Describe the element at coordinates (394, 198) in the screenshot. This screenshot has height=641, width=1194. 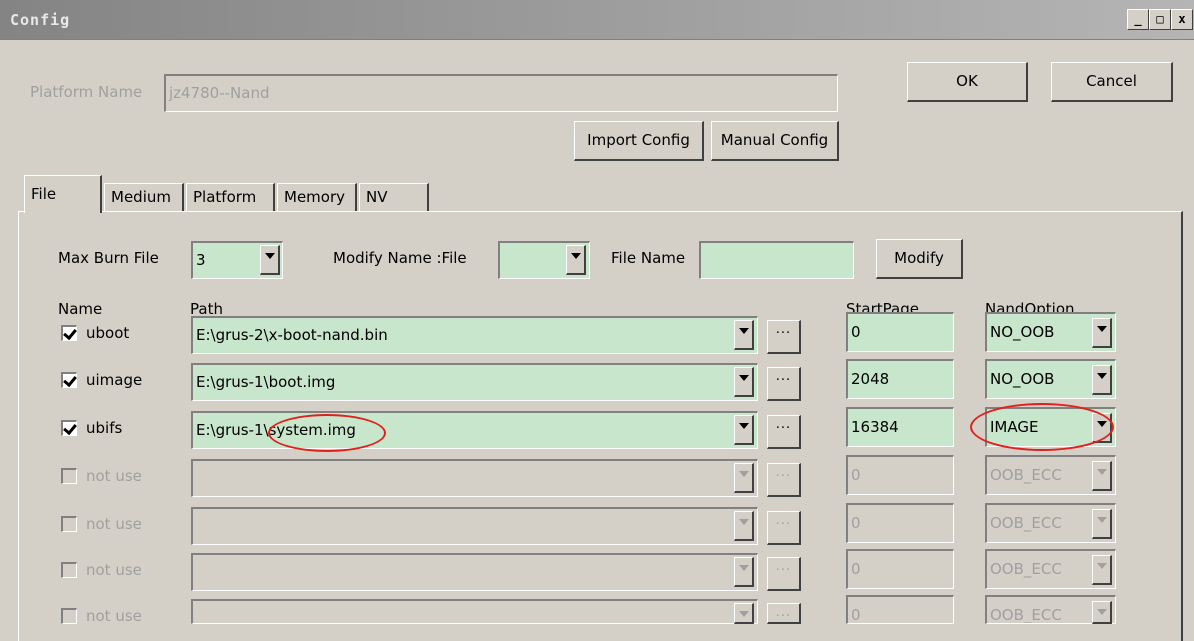
I see `tab-nv: NV` at that location.